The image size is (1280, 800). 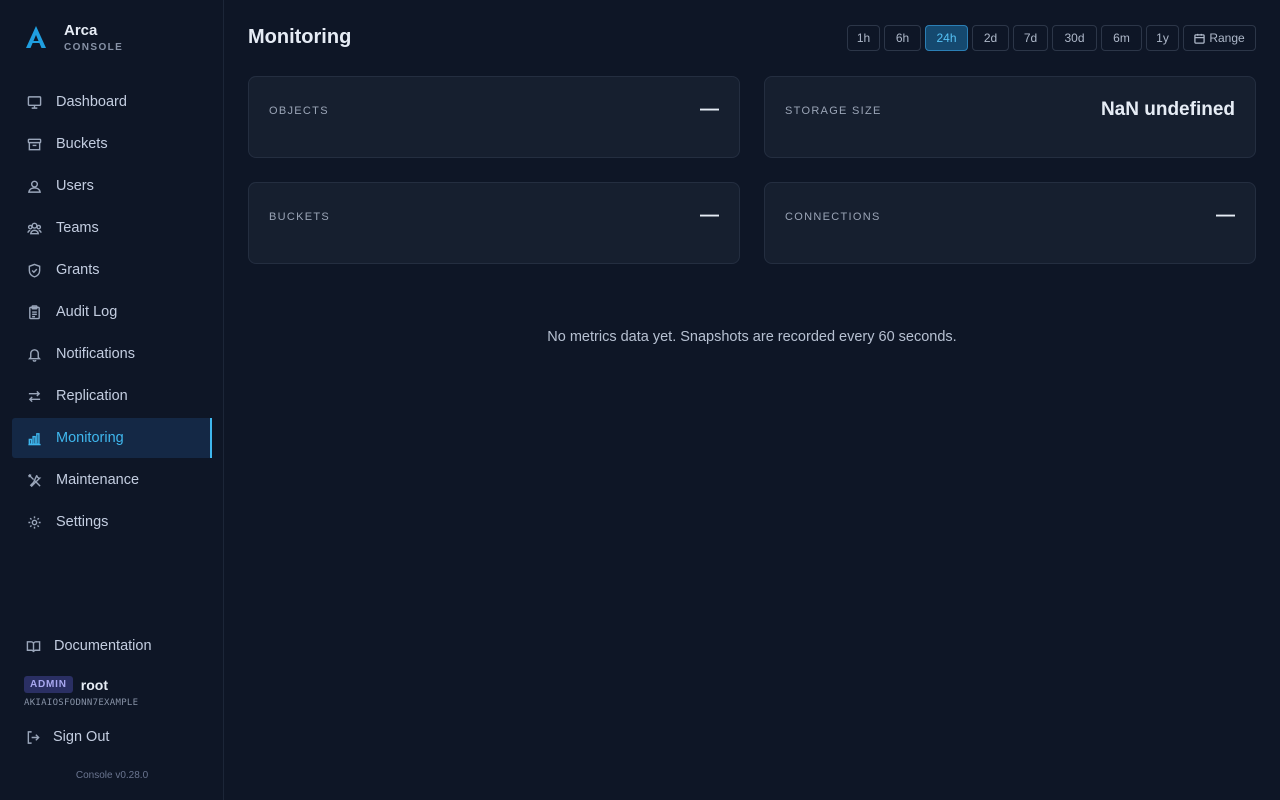 I want to click on sidebar-item-label: Settings, so click(x=82, y=522).